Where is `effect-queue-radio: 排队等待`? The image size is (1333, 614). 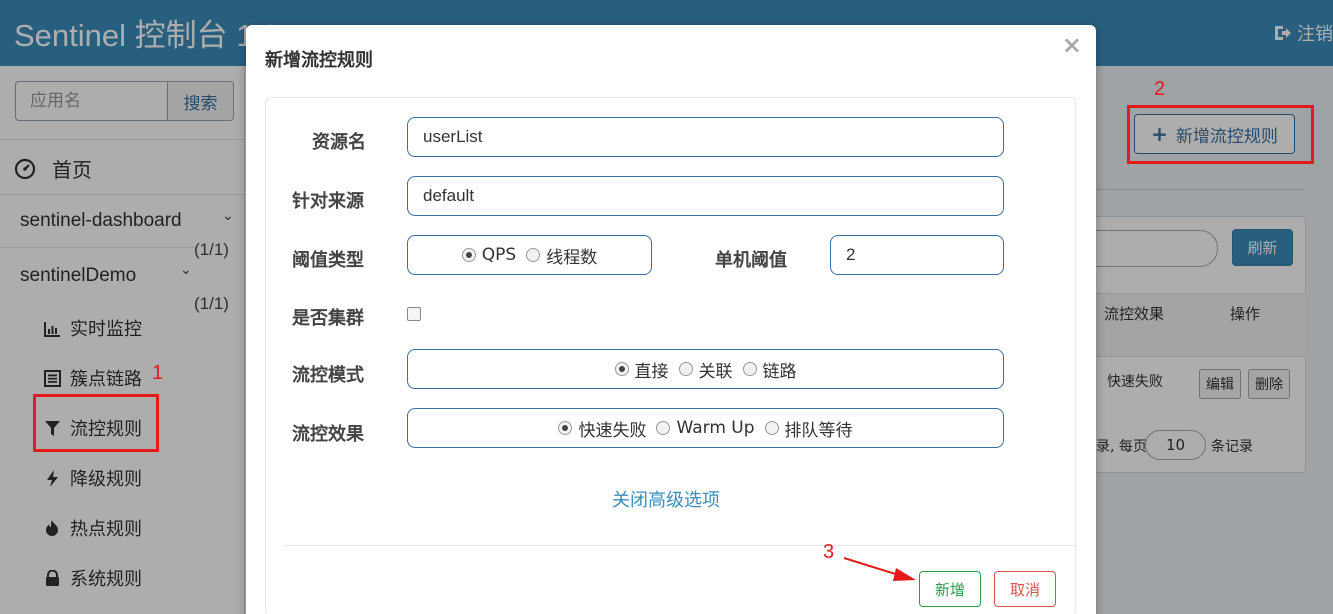 effect-queue-radio: 排队等待 is located at coordinates (808, 428).